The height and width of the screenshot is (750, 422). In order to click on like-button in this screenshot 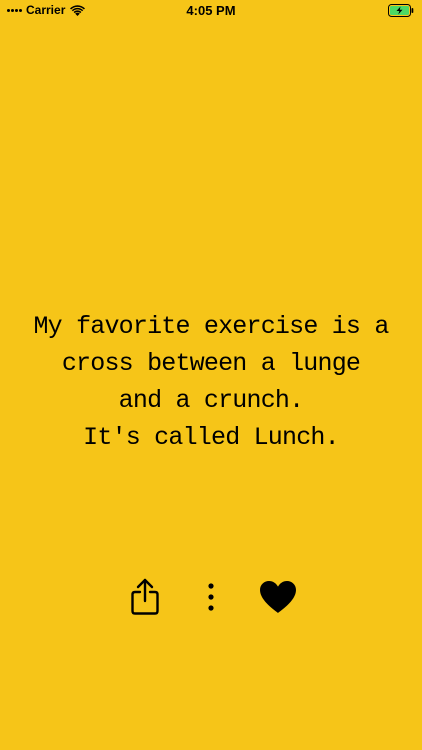, I will do `click(278, 597)`.